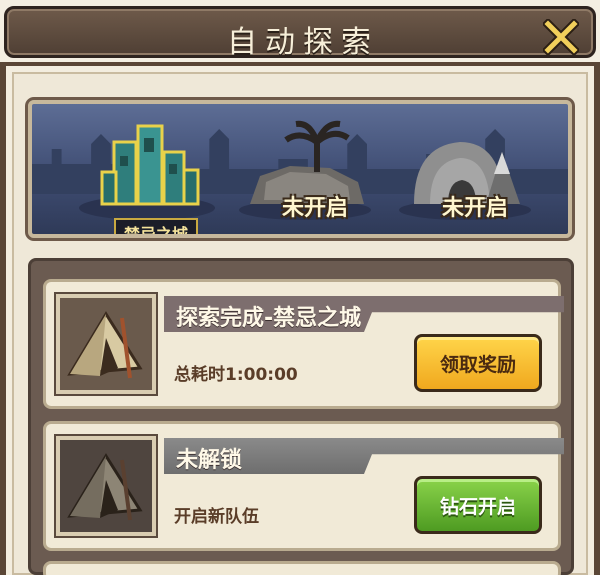  Describe the element at coordinates (156, 226) in the screenshot. I see `map-slot-label: 禁忌之城` at that location.